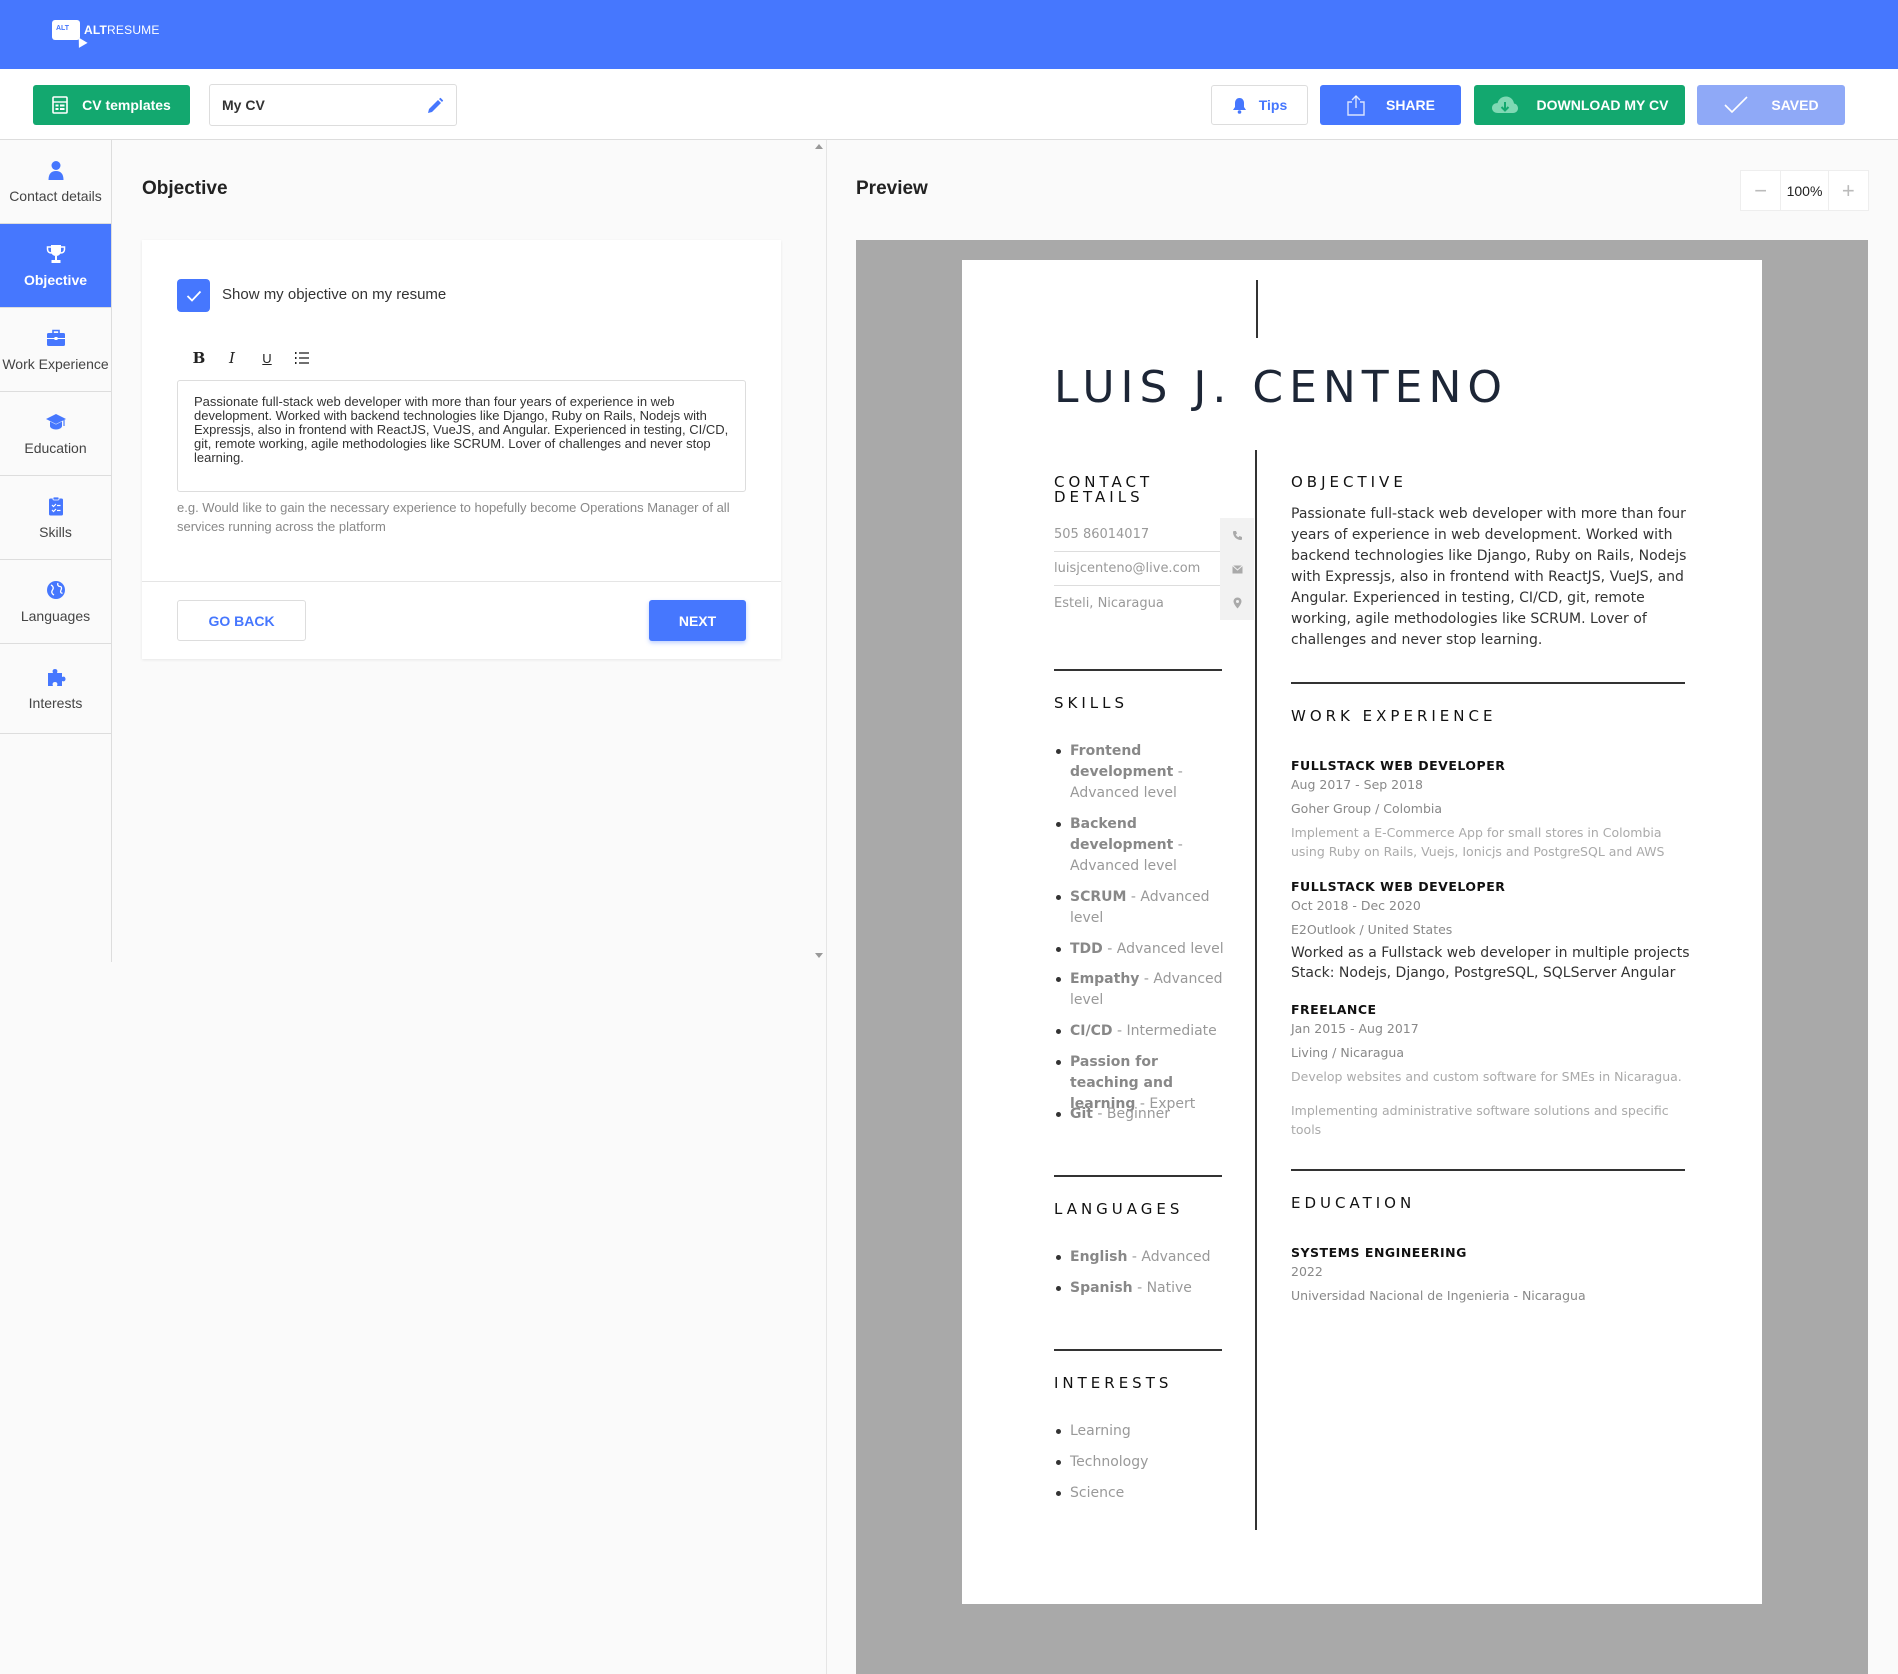 Image resolution: width=1898 pixels, height=1674 pixels. What do you see at coordinates (1239, 105) in the screenshot?
I see `bell-icon` at bounding box center [1239, 105].